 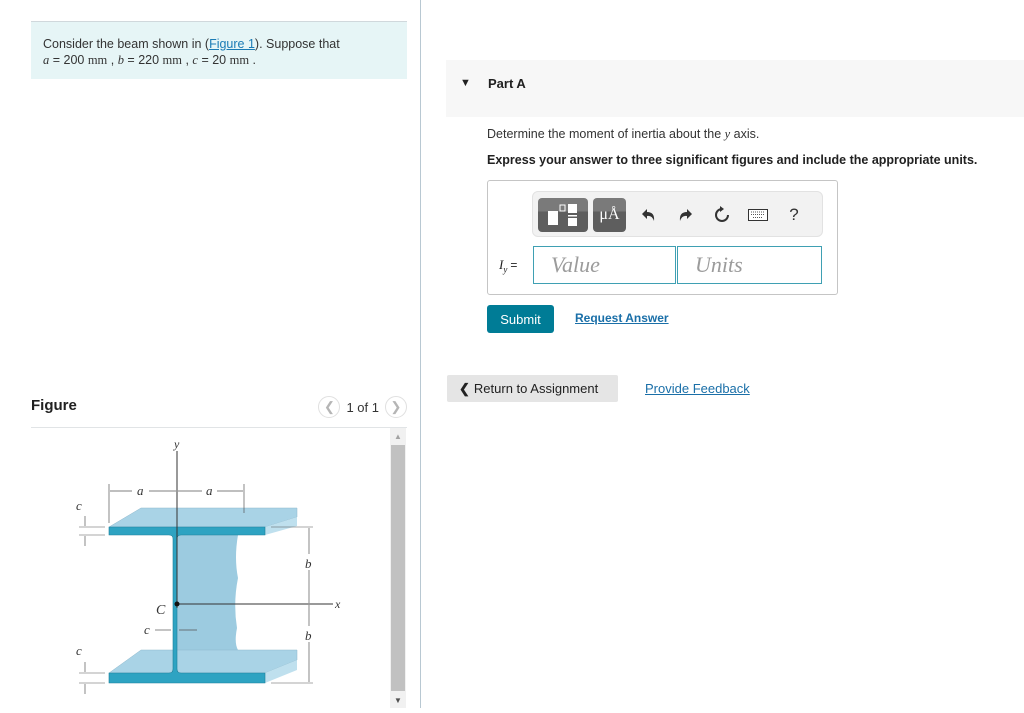 What do you see at coordinates (398, 700) in the screenshot?
I see `scroll-down-arrow-icon: ▼` at bounding box center [398, 700].